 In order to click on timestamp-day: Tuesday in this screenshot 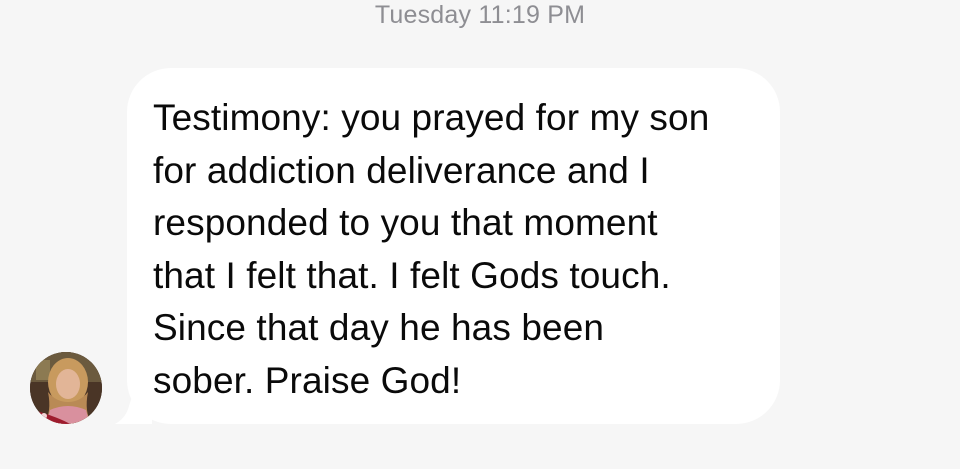, I will do `click(423, 15)`.